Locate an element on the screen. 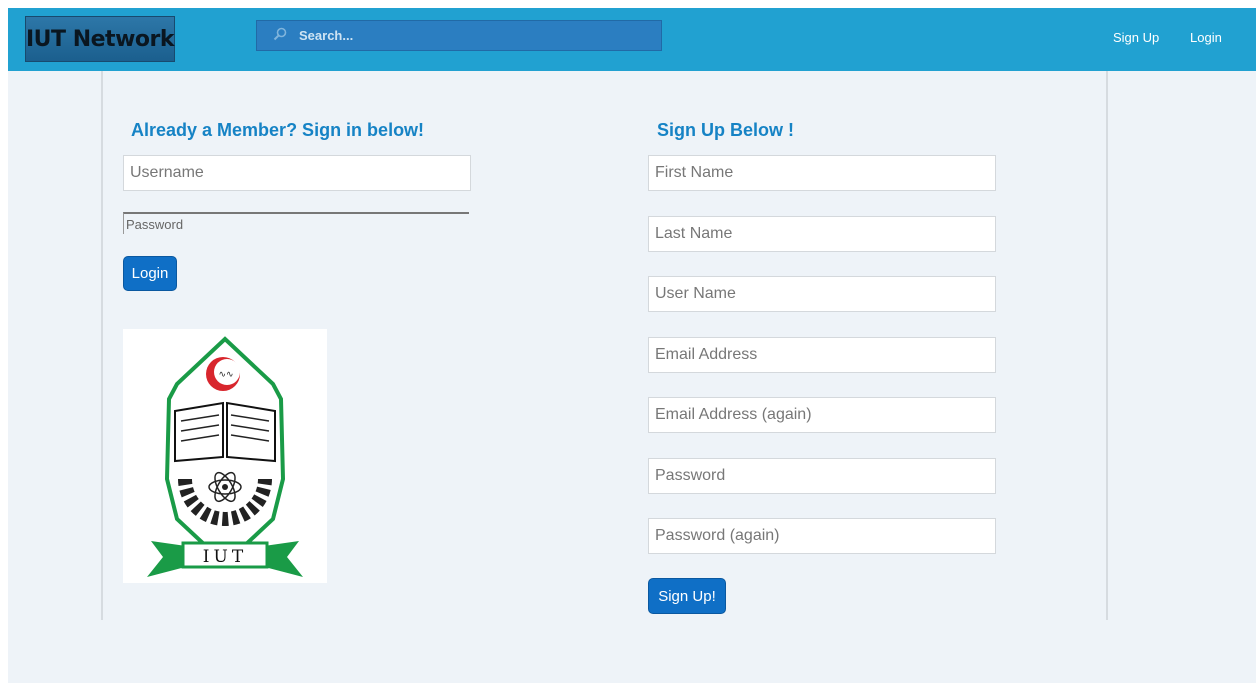 The image size is (1256, 683). signup-heading: Sign Up Below ! is located at coordinates (725, 130).